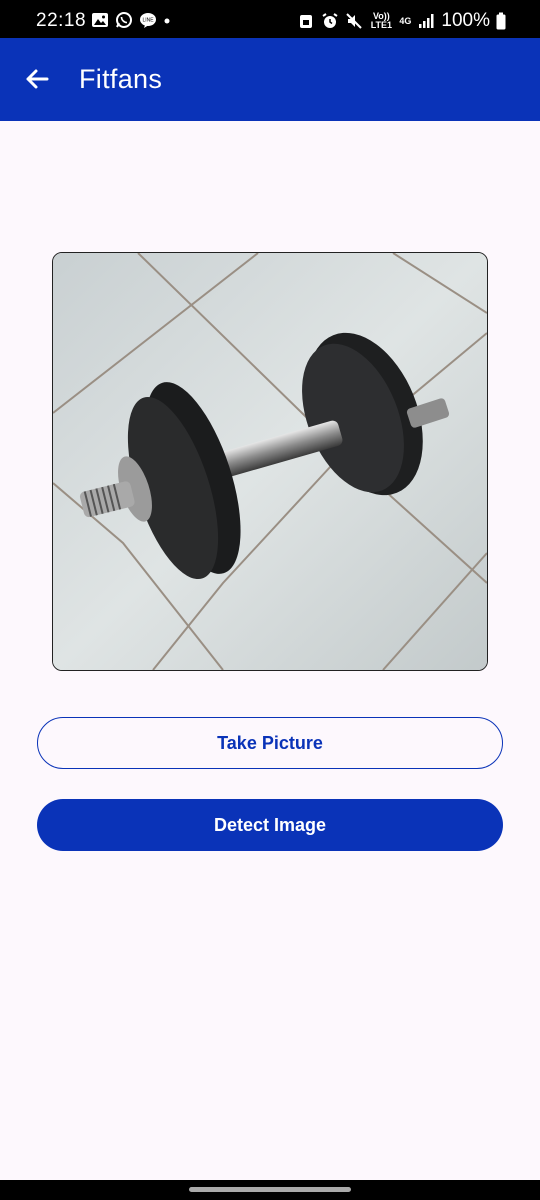 The image size is (540, 1200). I want to click on home-gesture-handle, so click(270, 1189).